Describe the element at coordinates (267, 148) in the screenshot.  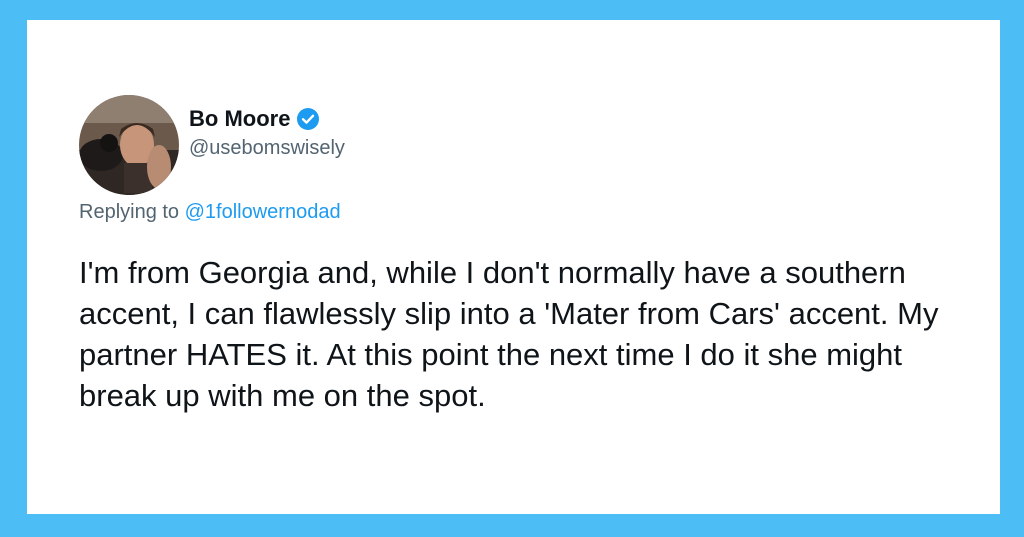
I see `user-handle: @usebomswisely` at that location.